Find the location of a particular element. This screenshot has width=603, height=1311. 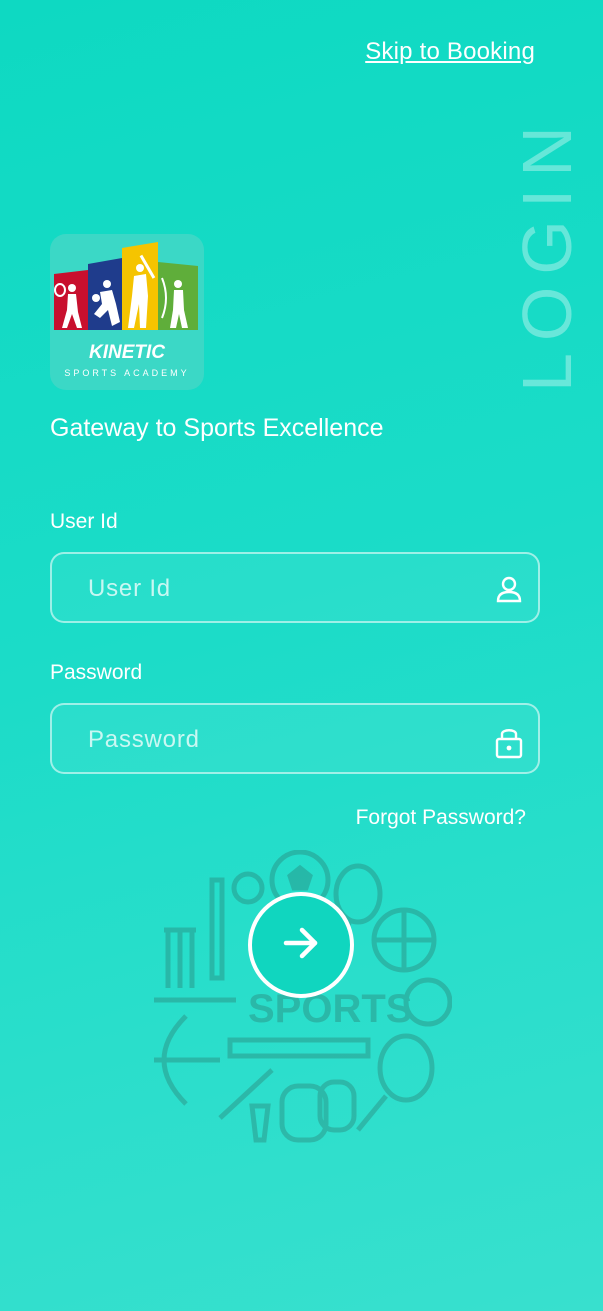

user-id-label: User Id is located at coordinates (84, 521).